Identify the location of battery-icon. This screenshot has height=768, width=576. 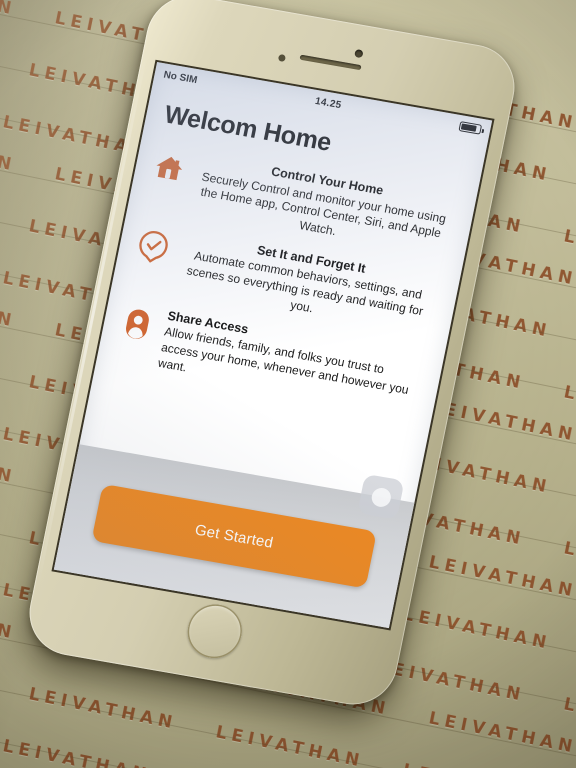
(470, 128).